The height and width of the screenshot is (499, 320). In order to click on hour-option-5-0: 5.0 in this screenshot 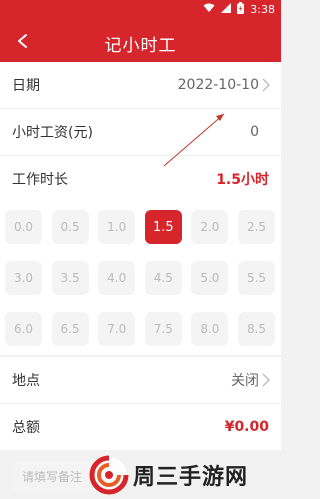, I will do `click(210, 278)`.